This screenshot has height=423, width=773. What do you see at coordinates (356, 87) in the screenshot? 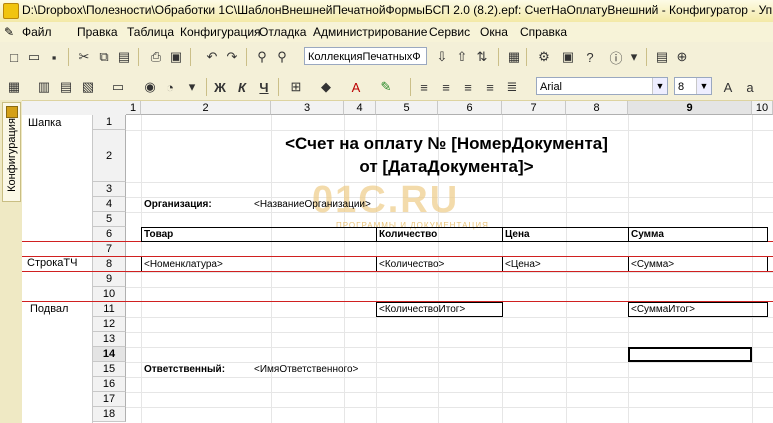
I see `font-color-icon: A` at bounding box center [356, 87].